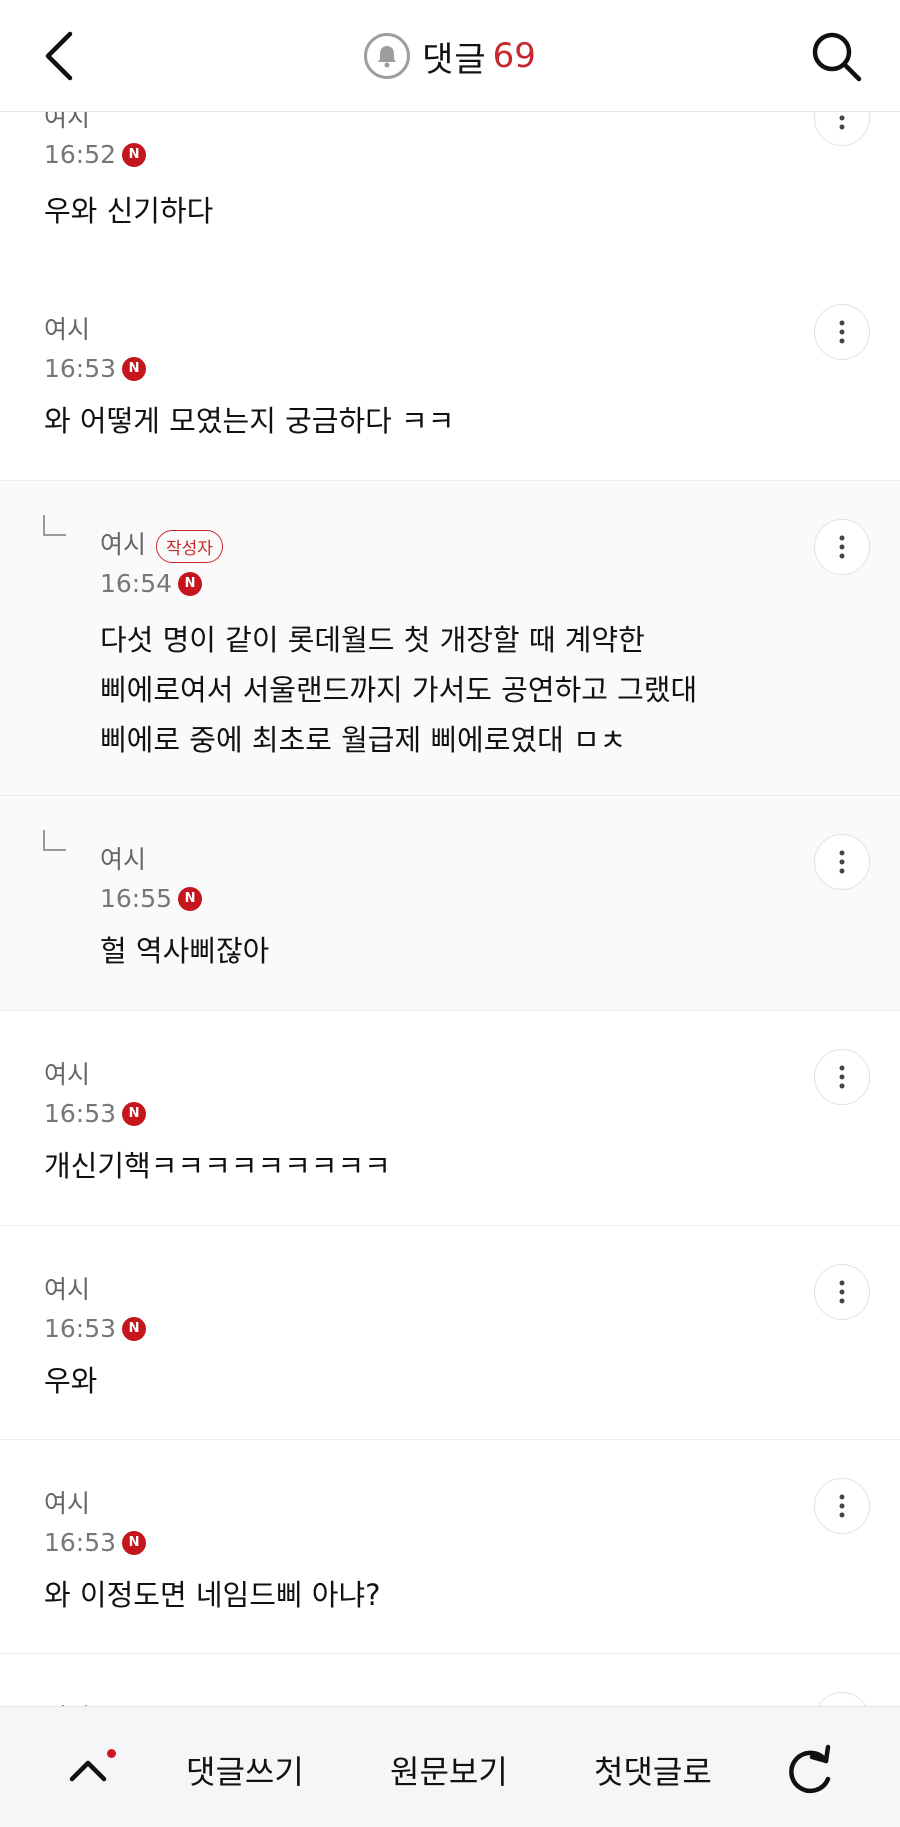 This screenshot has height=1827, width=900. I want to click on writer-badge: 작성자, so click(189, 546).